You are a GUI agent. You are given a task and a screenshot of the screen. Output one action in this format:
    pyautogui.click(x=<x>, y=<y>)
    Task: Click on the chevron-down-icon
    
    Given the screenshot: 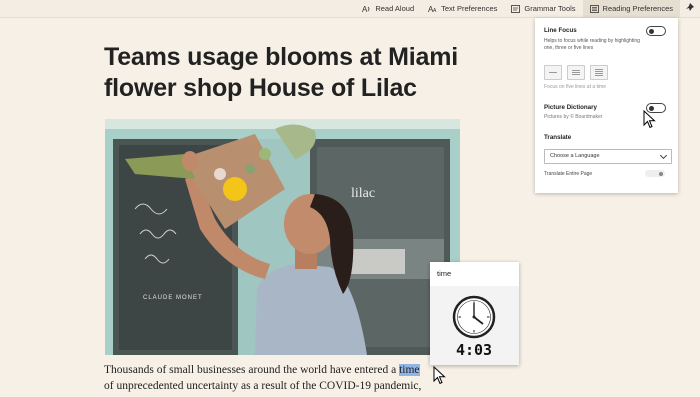 What is the action you would take?
    pyautogui.click(x=663, y=155)
    